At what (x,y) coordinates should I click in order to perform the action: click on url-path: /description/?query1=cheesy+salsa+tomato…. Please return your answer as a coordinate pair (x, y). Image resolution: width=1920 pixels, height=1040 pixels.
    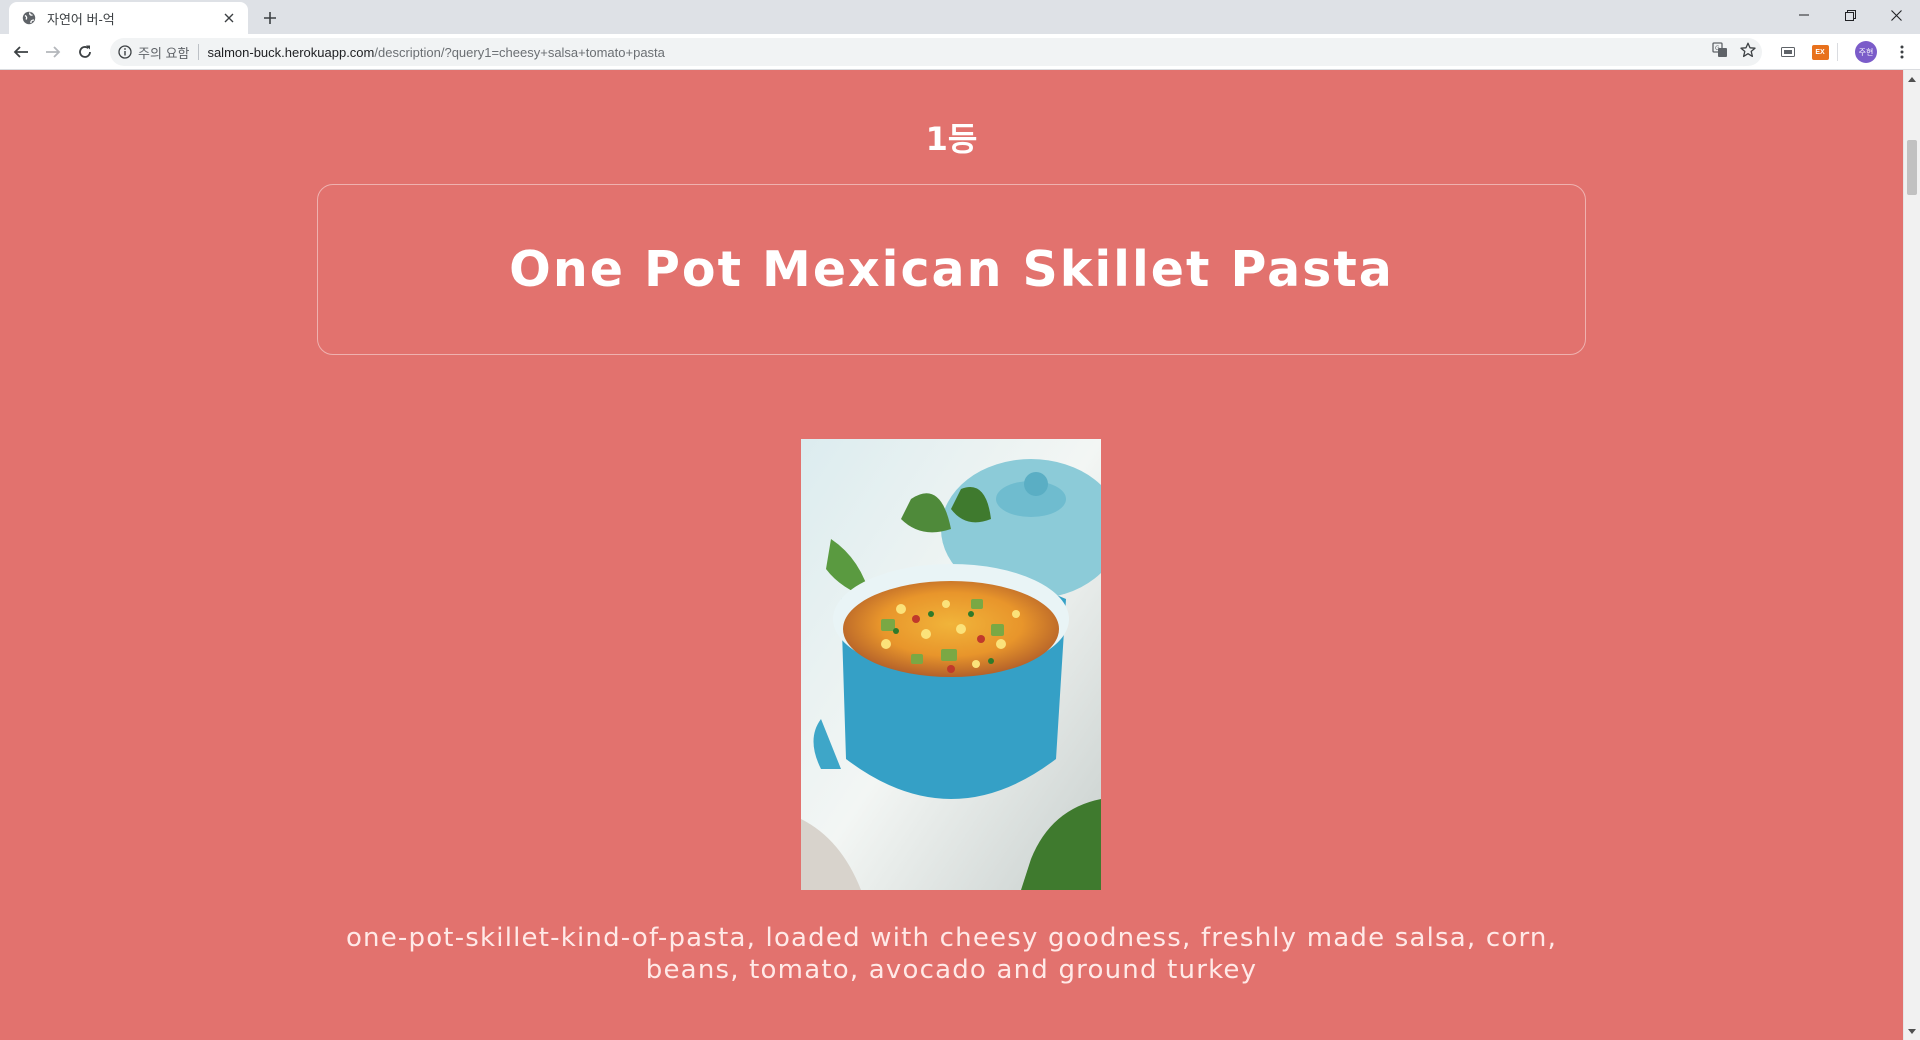
    Looking at the image, I should click on (519, 52).